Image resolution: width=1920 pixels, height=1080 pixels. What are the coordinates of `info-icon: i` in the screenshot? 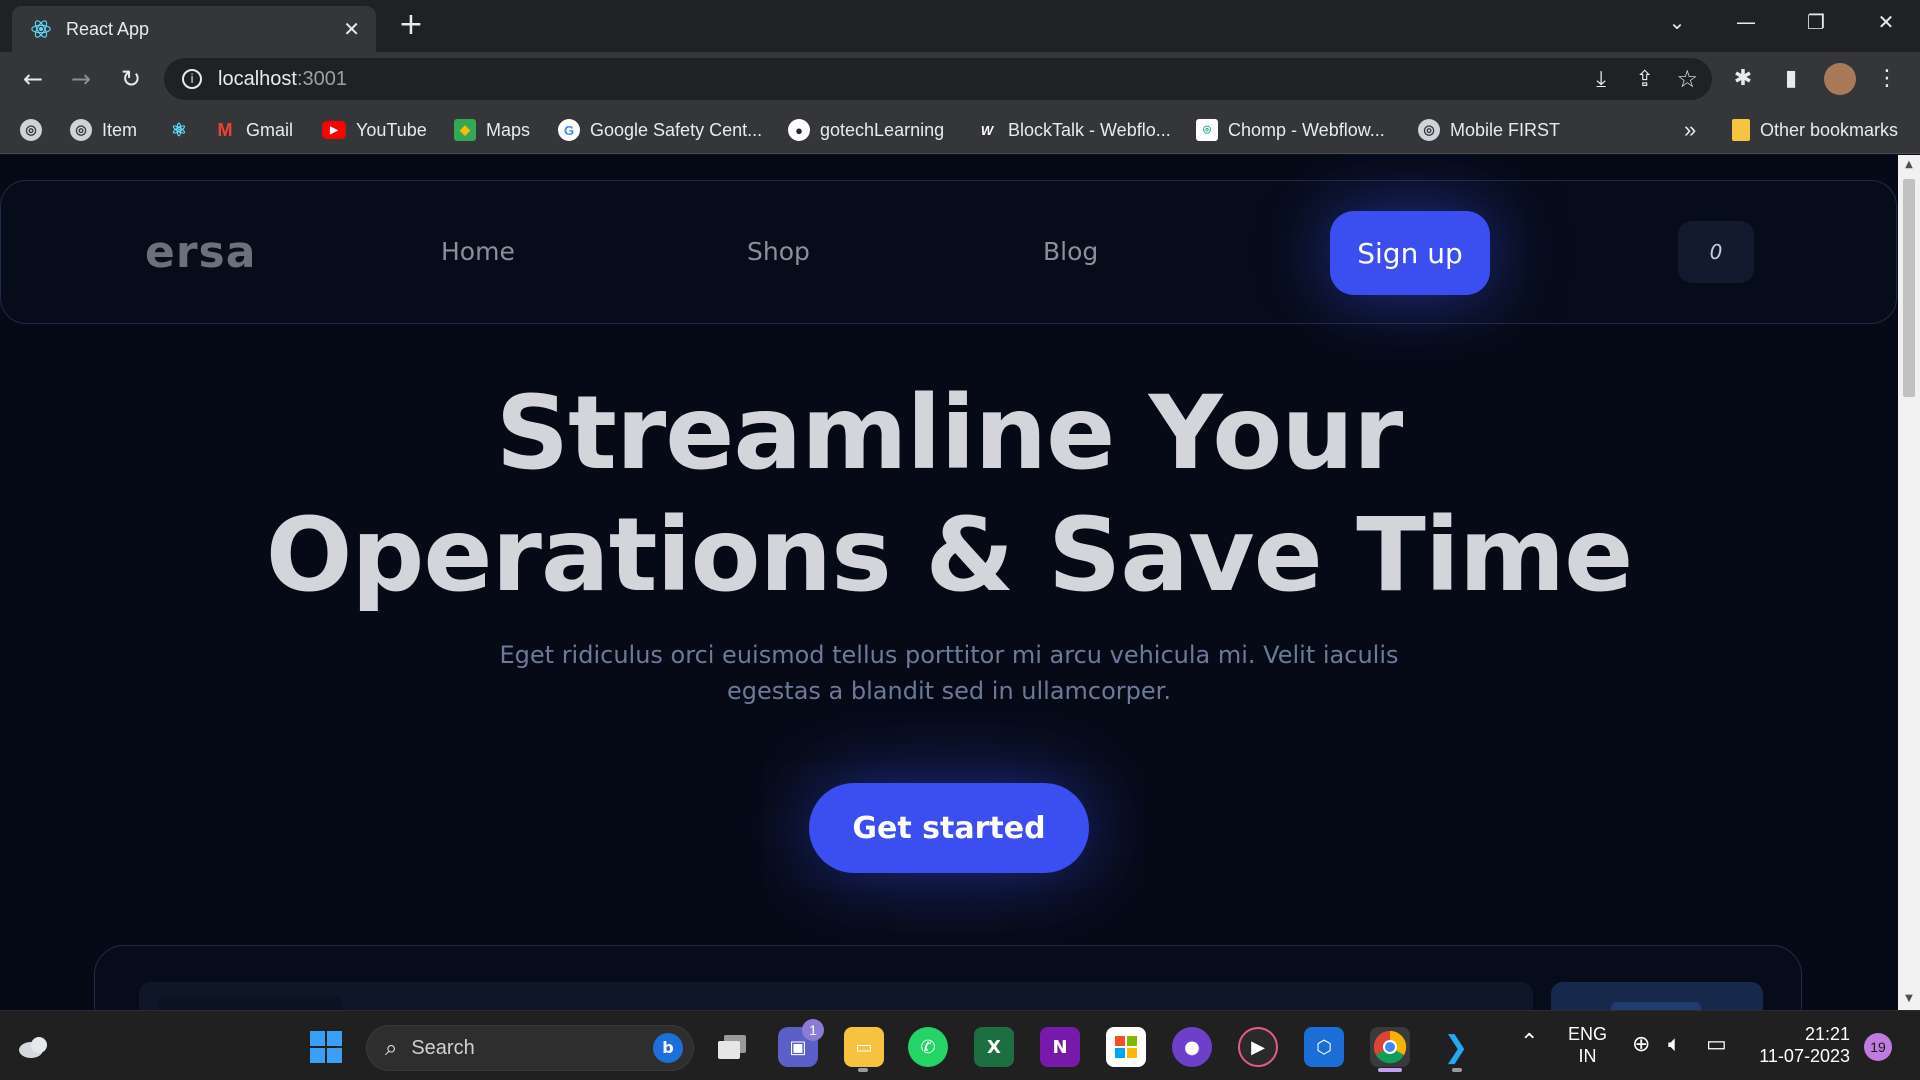 It's located at (192, 79).